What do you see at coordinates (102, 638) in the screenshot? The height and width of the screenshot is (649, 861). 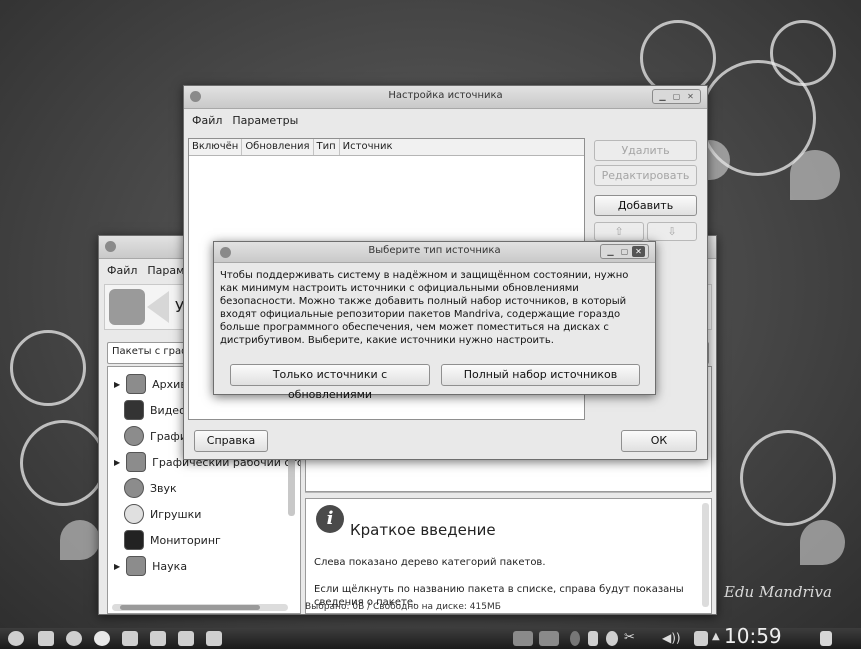 I see `chat-icon` at bounding box center [102, 638].